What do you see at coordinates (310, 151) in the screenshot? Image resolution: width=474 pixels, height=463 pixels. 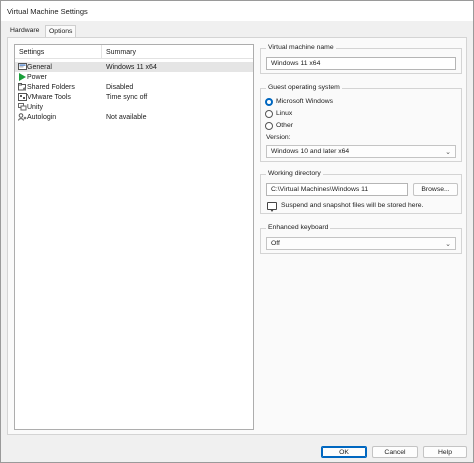 I see `version-select-value: Windows 10 and later x64` at bounding box center [310, 151].